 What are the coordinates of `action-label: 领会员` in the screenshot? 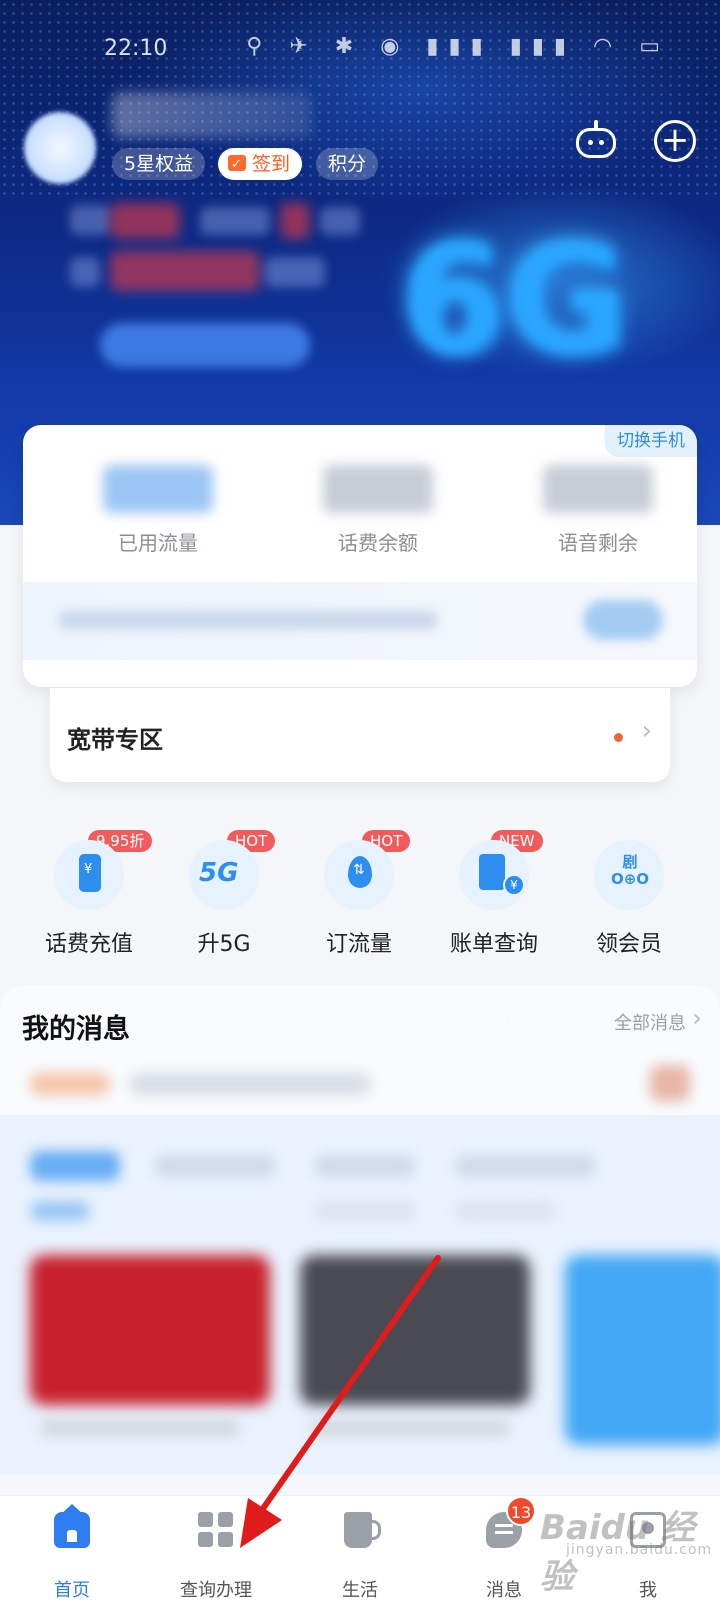 It's located at (628, 944).